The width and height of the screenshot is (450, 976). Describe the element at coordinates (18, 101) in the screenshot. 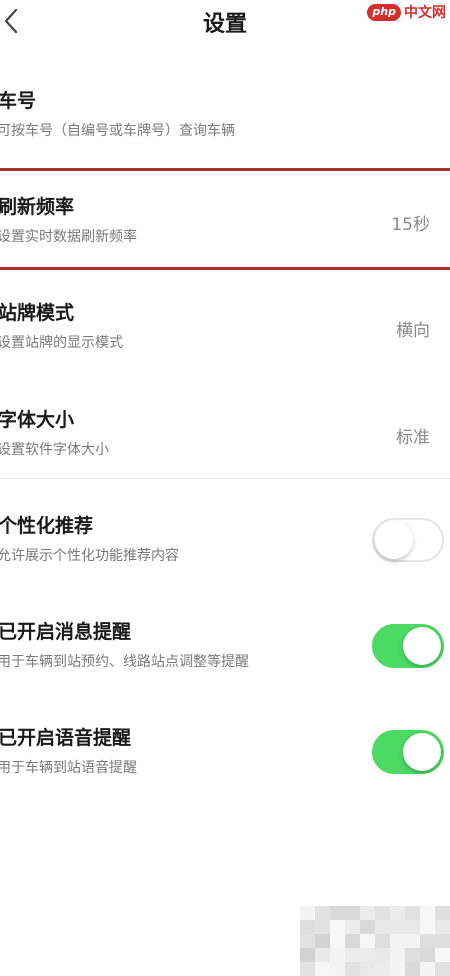

I see `setting-title: 车号` at that location.